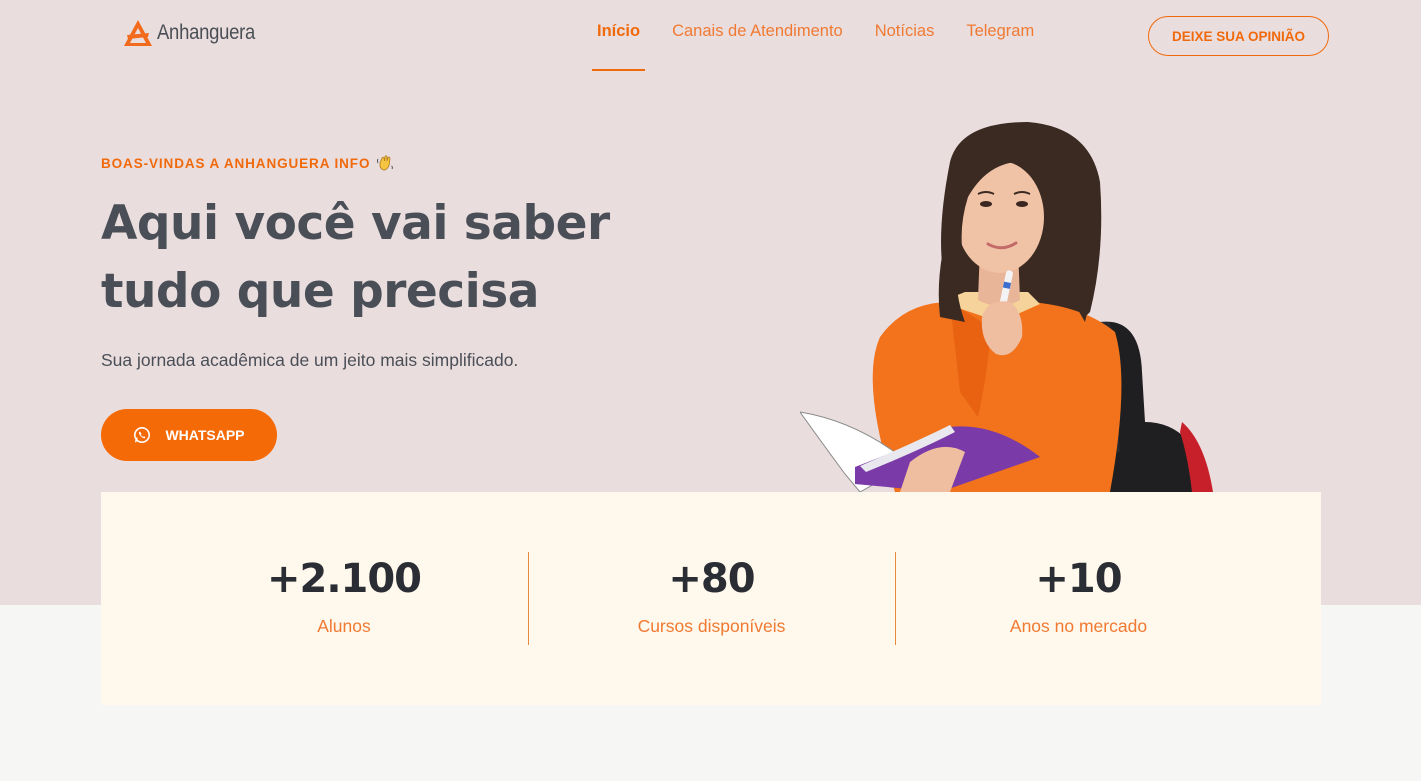 This screenshot has width=1421, height=781. Describe the element at coordinates (905, 47) in the screenshot. I see `nav-item-noticias: Notícias` at that location.